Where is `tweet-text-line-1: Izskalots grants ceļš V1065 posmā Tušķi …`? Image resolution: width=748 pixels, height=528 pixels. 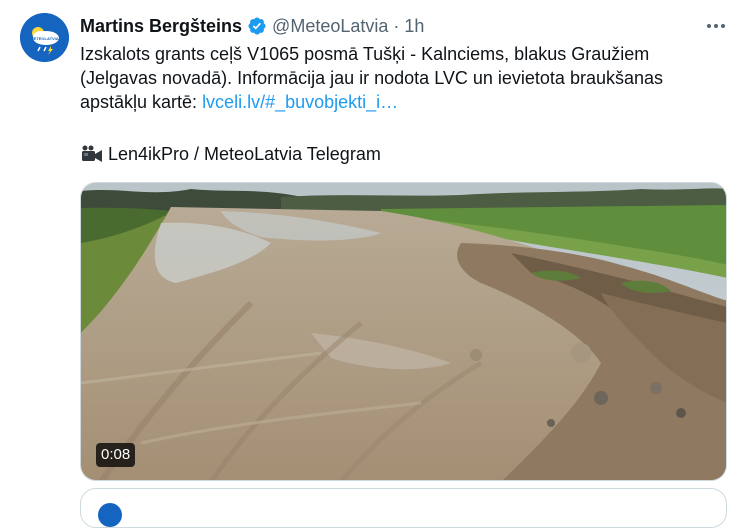 tweet-text-line-1: Izskalots grants ceļš V1065 posmā Tušķi … is located at coordinates (365, 54).